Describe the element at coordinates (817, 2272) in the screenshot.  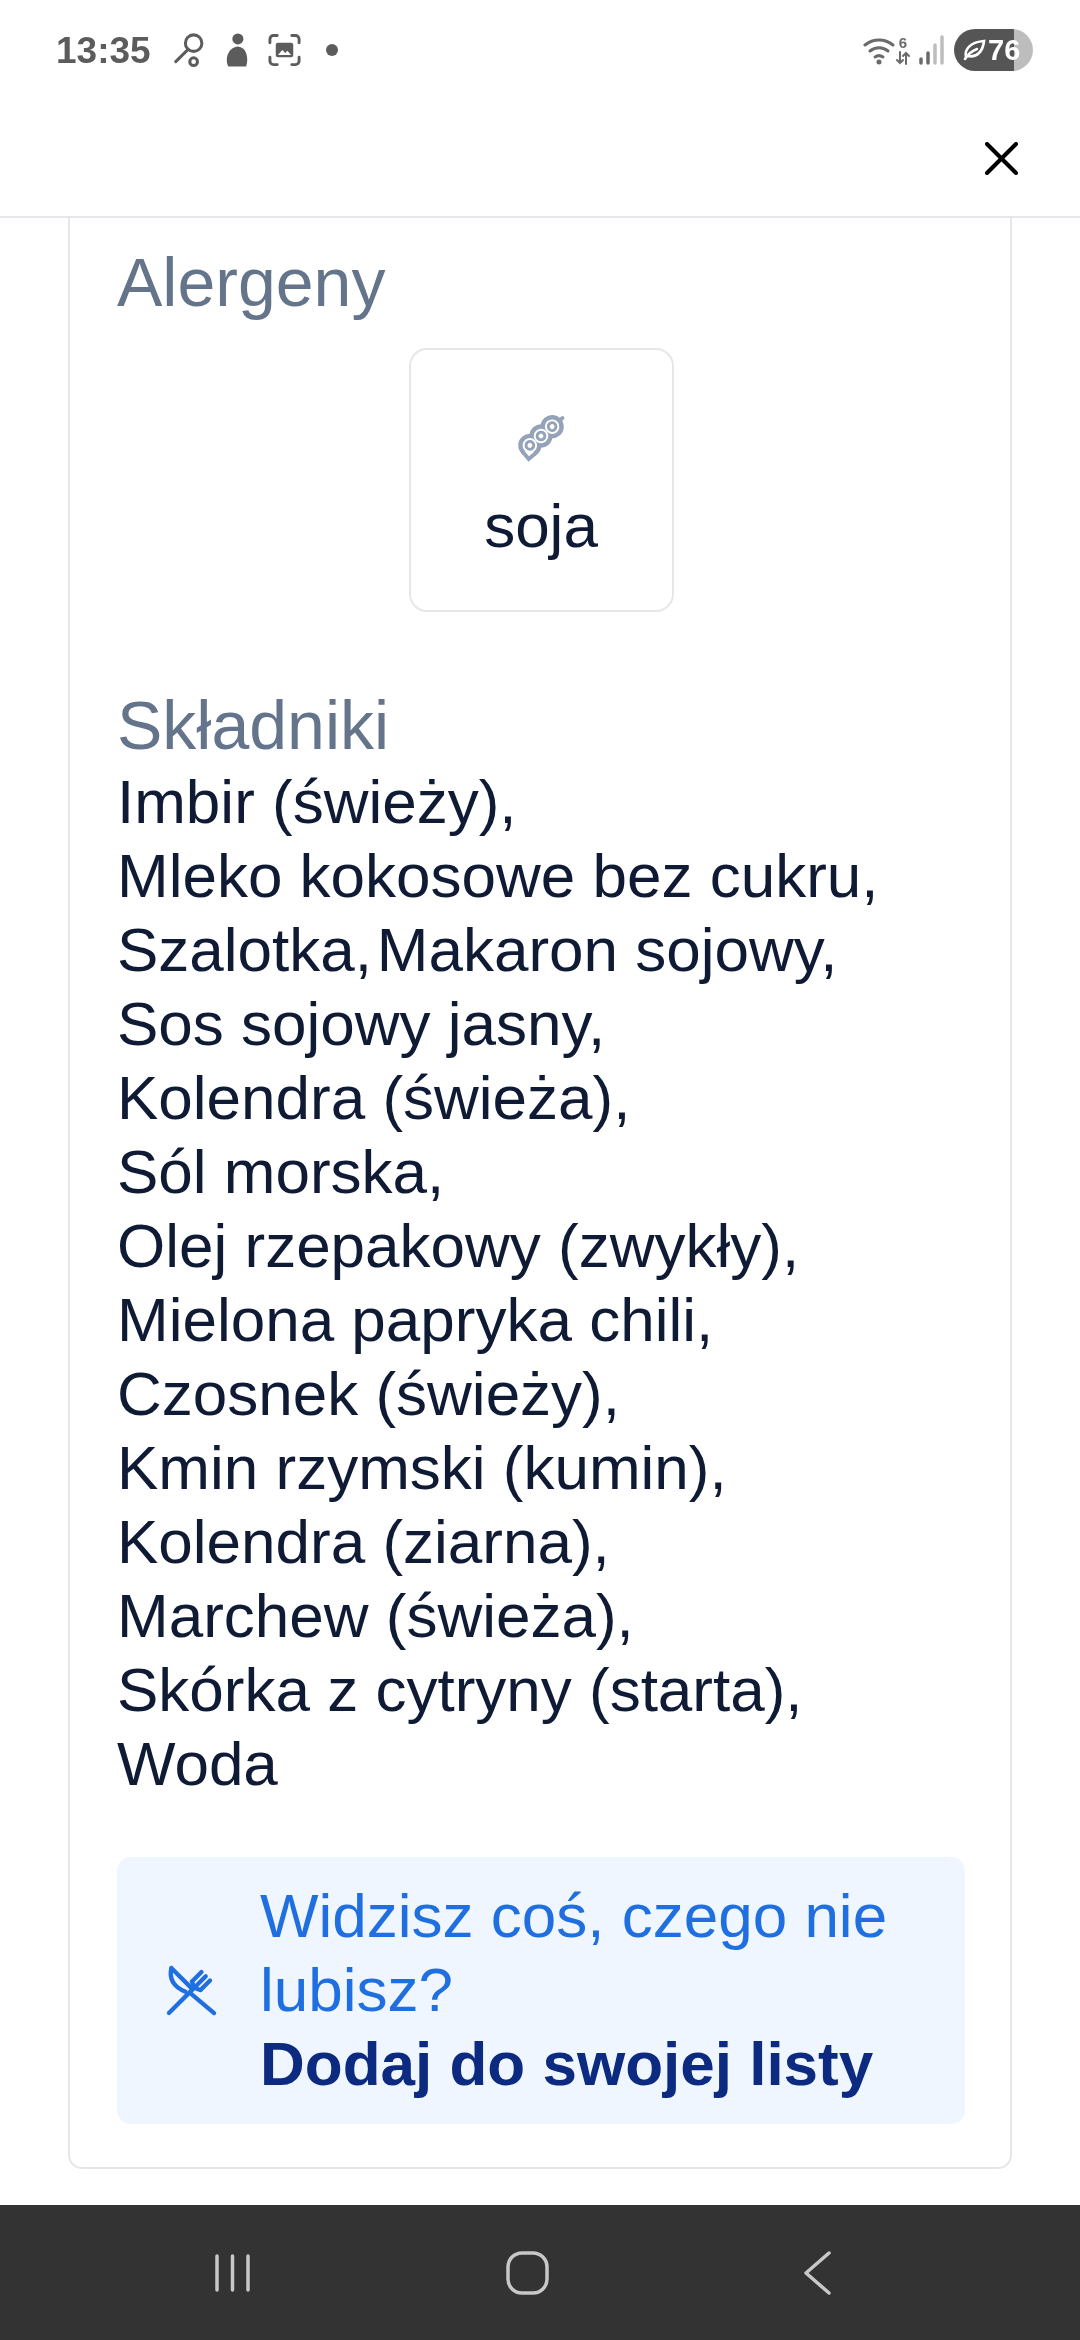
I see `back-icon` at that location.